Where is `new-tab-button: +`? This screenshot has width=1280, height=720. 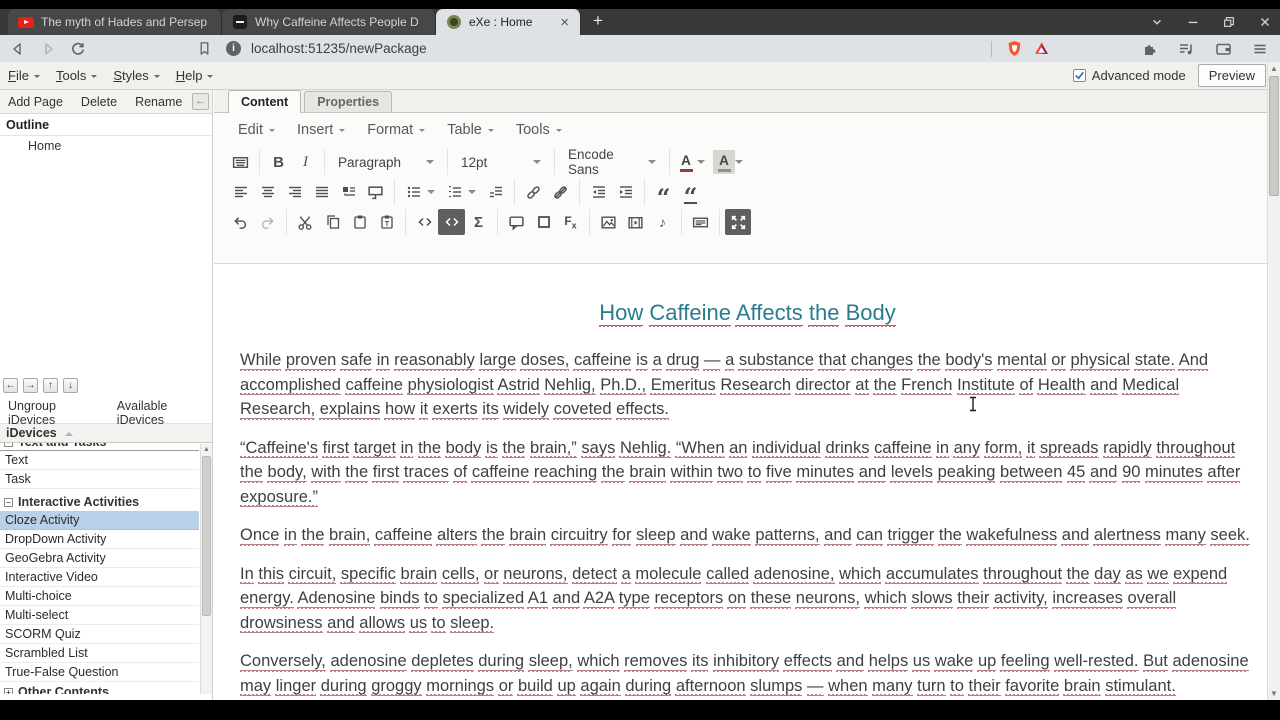
new-tab-button: + is located at coordinates (598, 21).